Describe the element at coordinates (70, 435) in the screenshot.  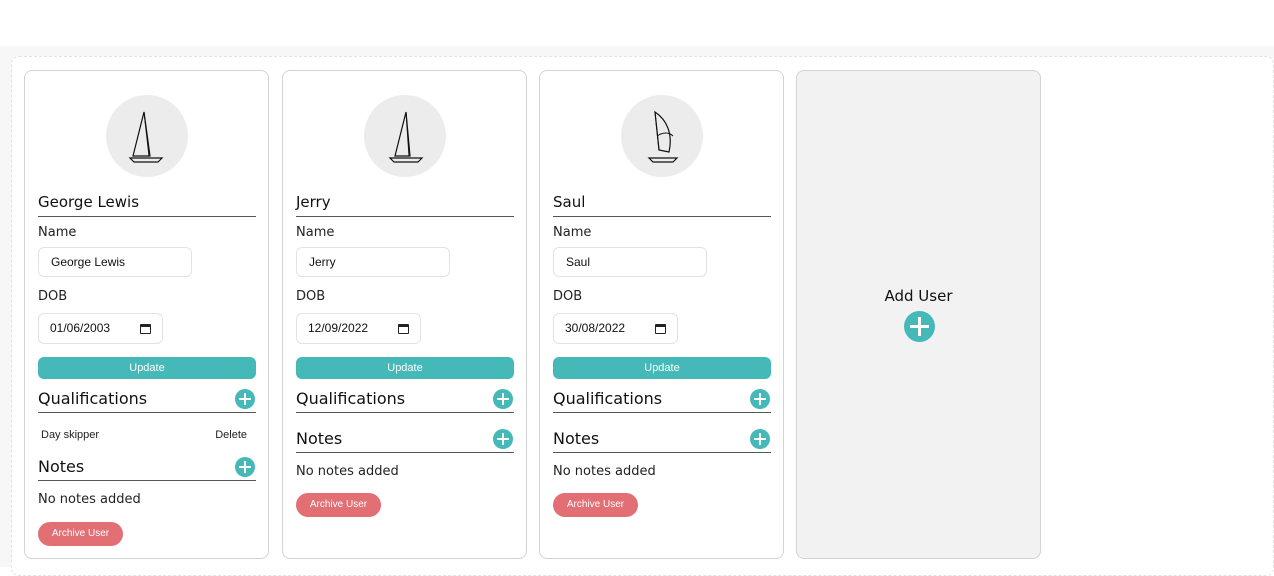
I see `qualification-title: Day skipper` at that location.